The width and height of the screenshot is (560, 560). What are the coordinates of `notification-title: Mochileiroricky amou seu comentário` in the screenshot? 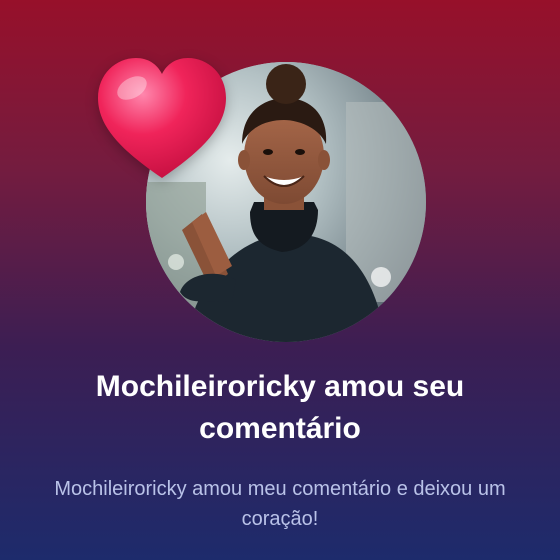 It's located at (280, 407).